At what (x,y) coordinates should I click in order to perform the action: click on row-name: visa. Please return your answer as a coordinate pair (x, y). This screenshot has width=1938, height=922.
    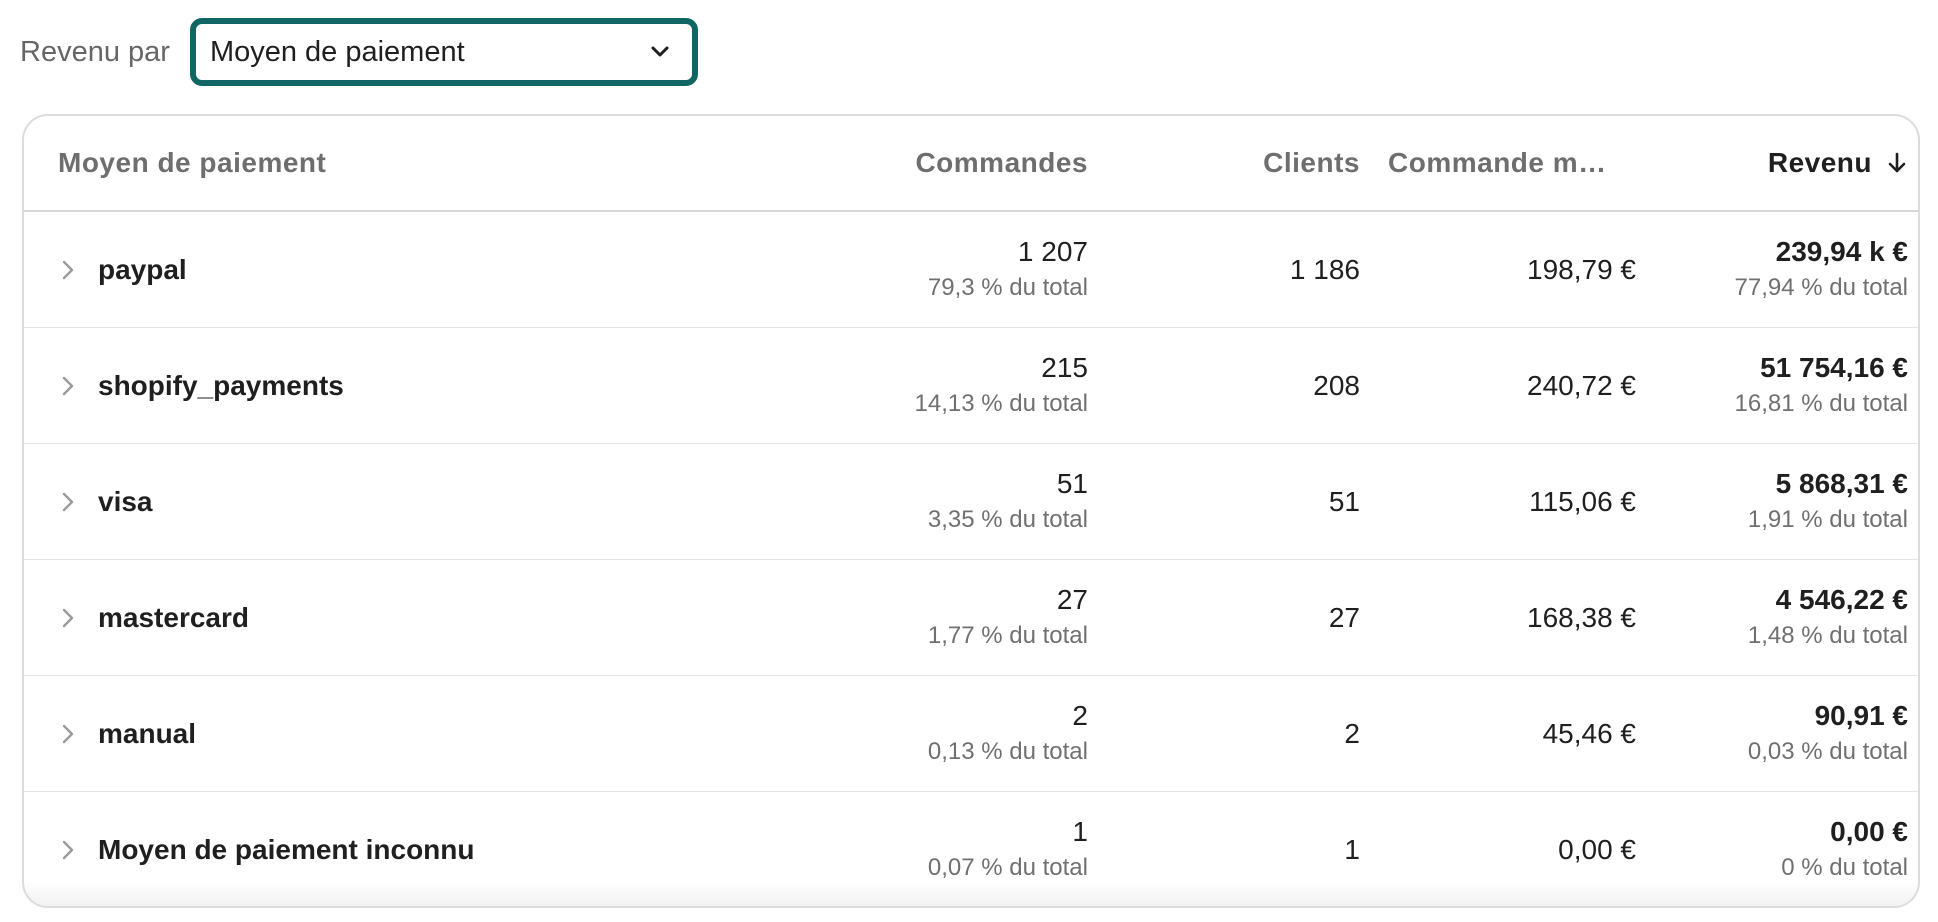
    Looking at the image, I should click on (125, 501).